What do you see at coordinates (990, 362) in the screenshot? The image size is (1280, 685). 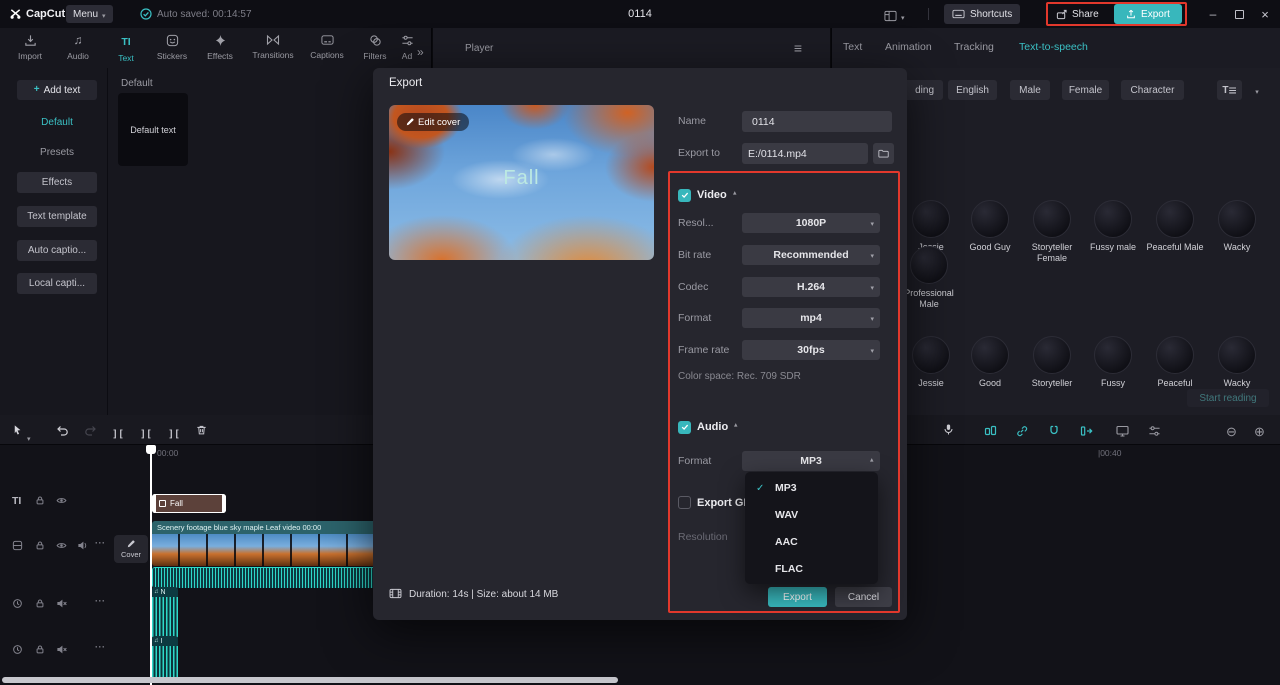 I see `voice-card-good-2: Good` at bounding box center [990, 362].